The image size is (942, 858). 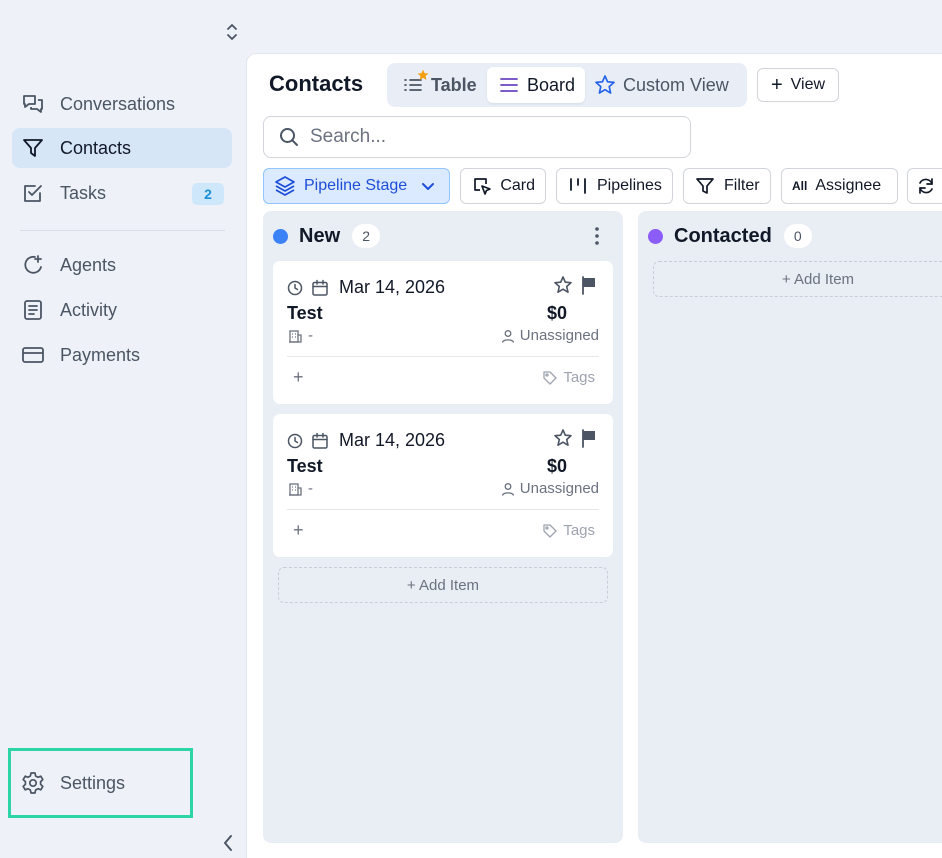 I want to click on sidebar-item-label: Agents, so click(x=88, y=264).